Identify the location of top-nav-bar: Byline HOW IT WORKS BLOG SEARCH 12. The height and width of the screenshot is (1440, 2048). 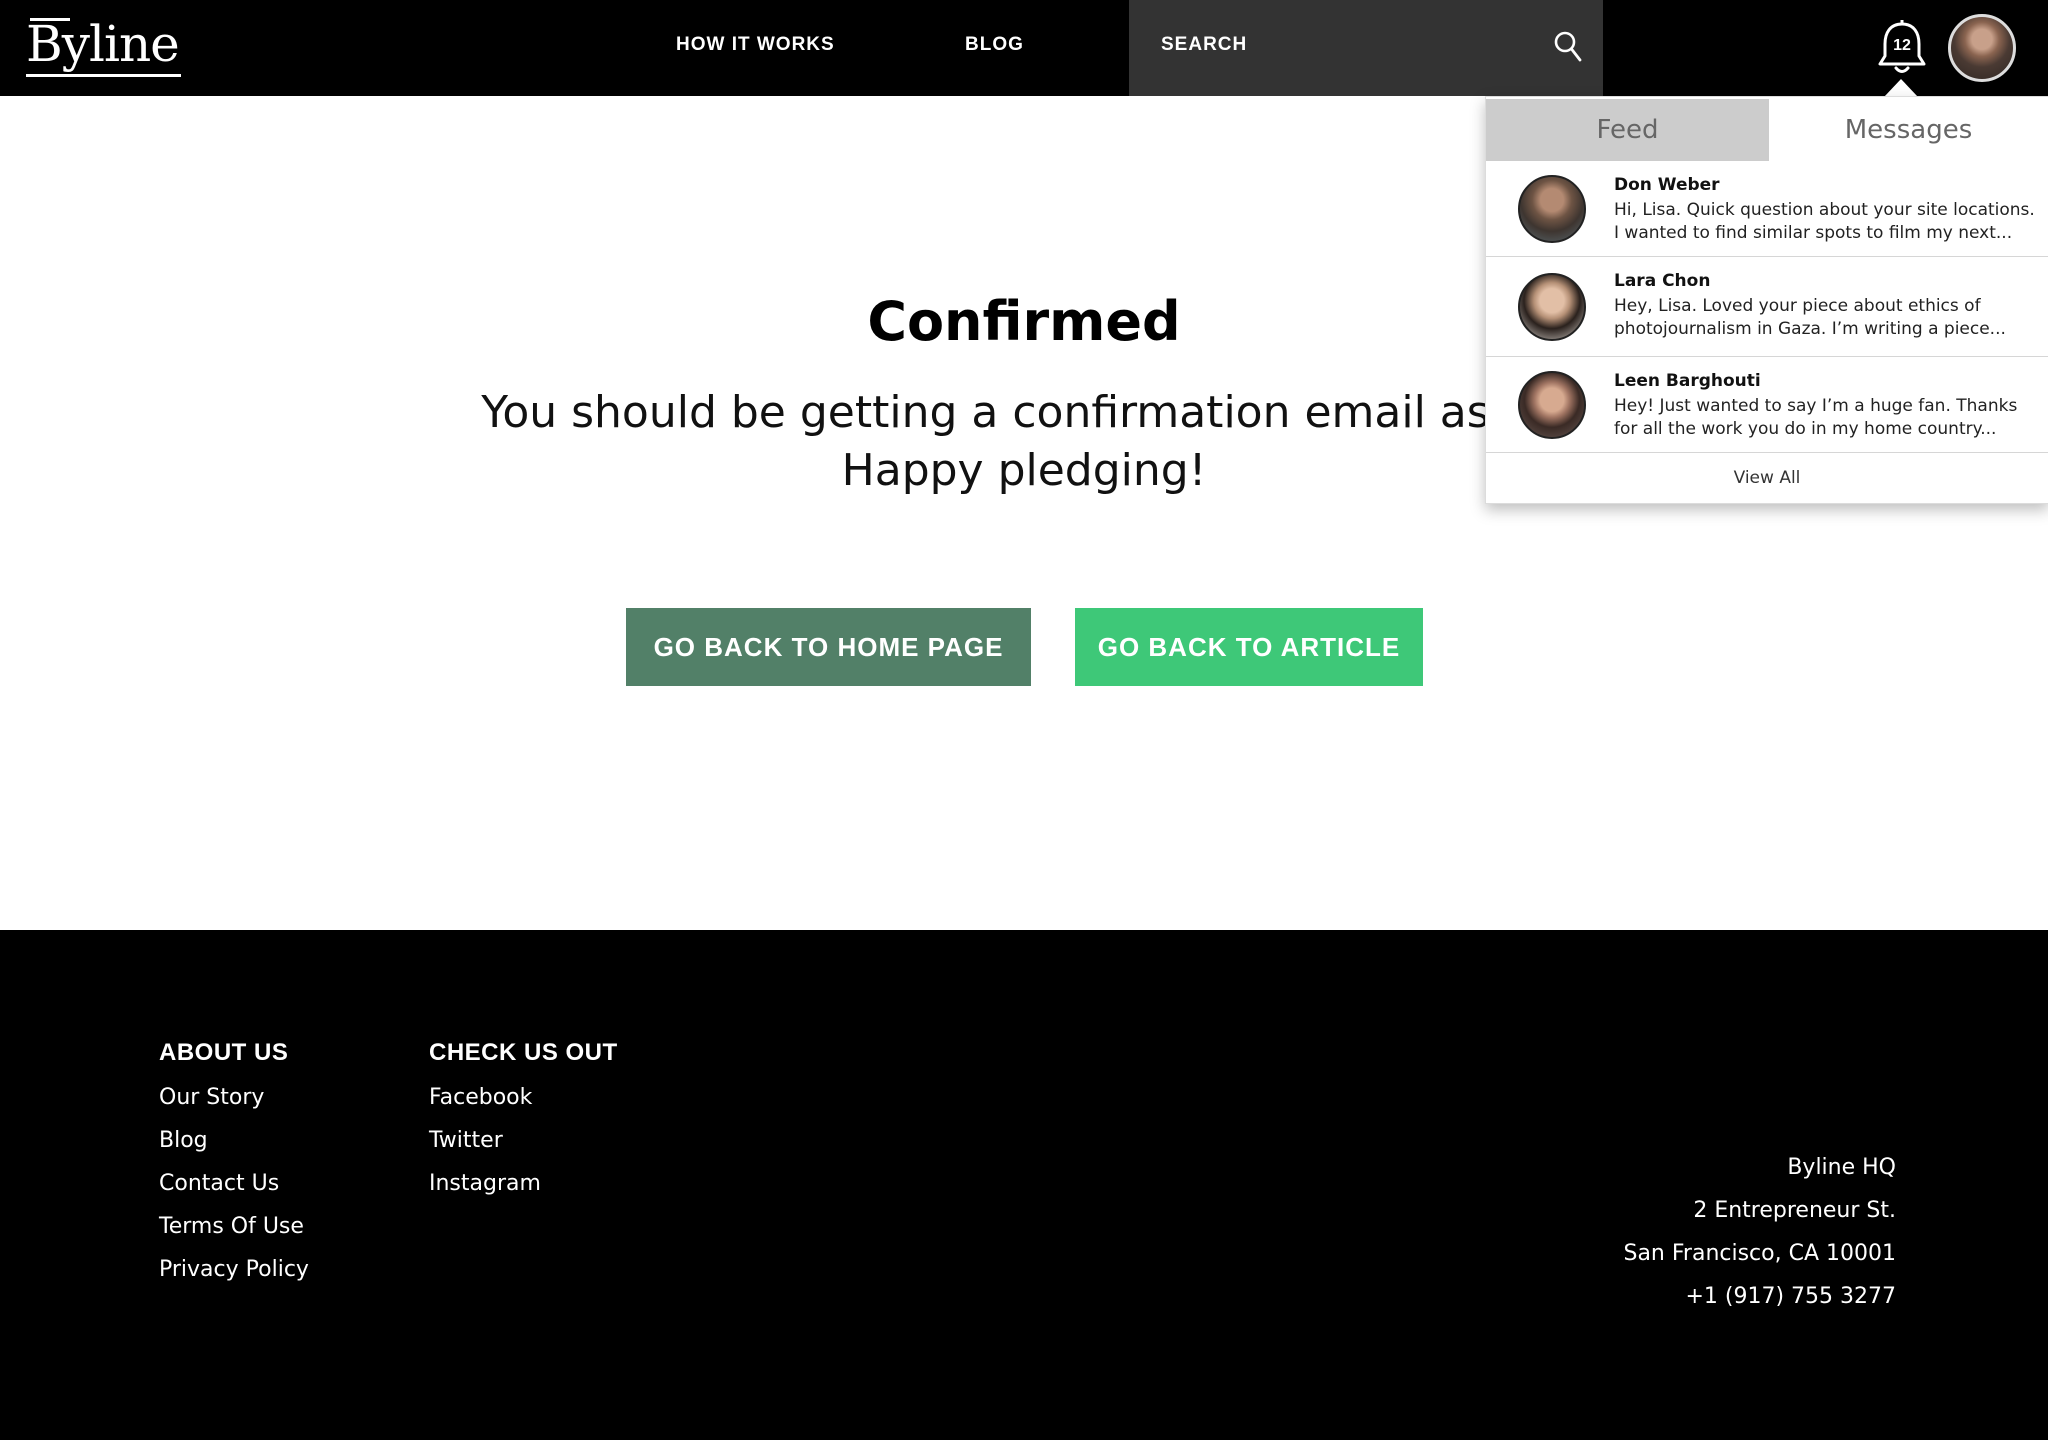
(1024, 48).